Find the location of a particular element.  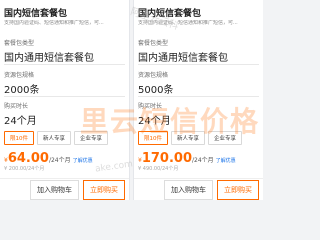

price: ¥170.00/24个月 了解优惠 is located at coordinates (187, 156).